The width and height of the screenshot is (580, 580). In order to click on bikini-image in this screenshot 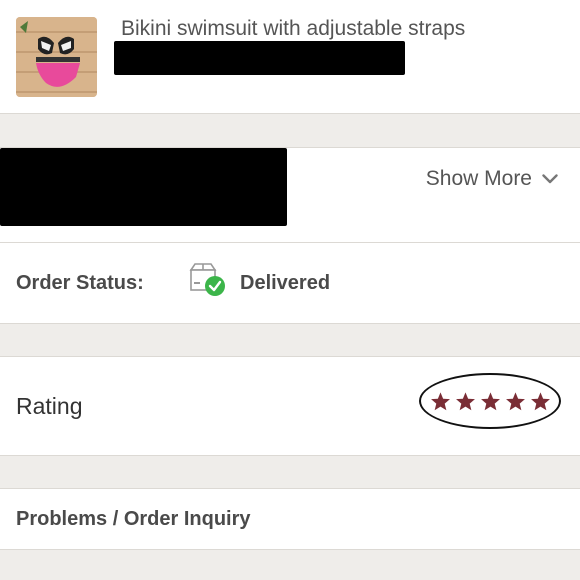, I will do `click(56, 57)`.